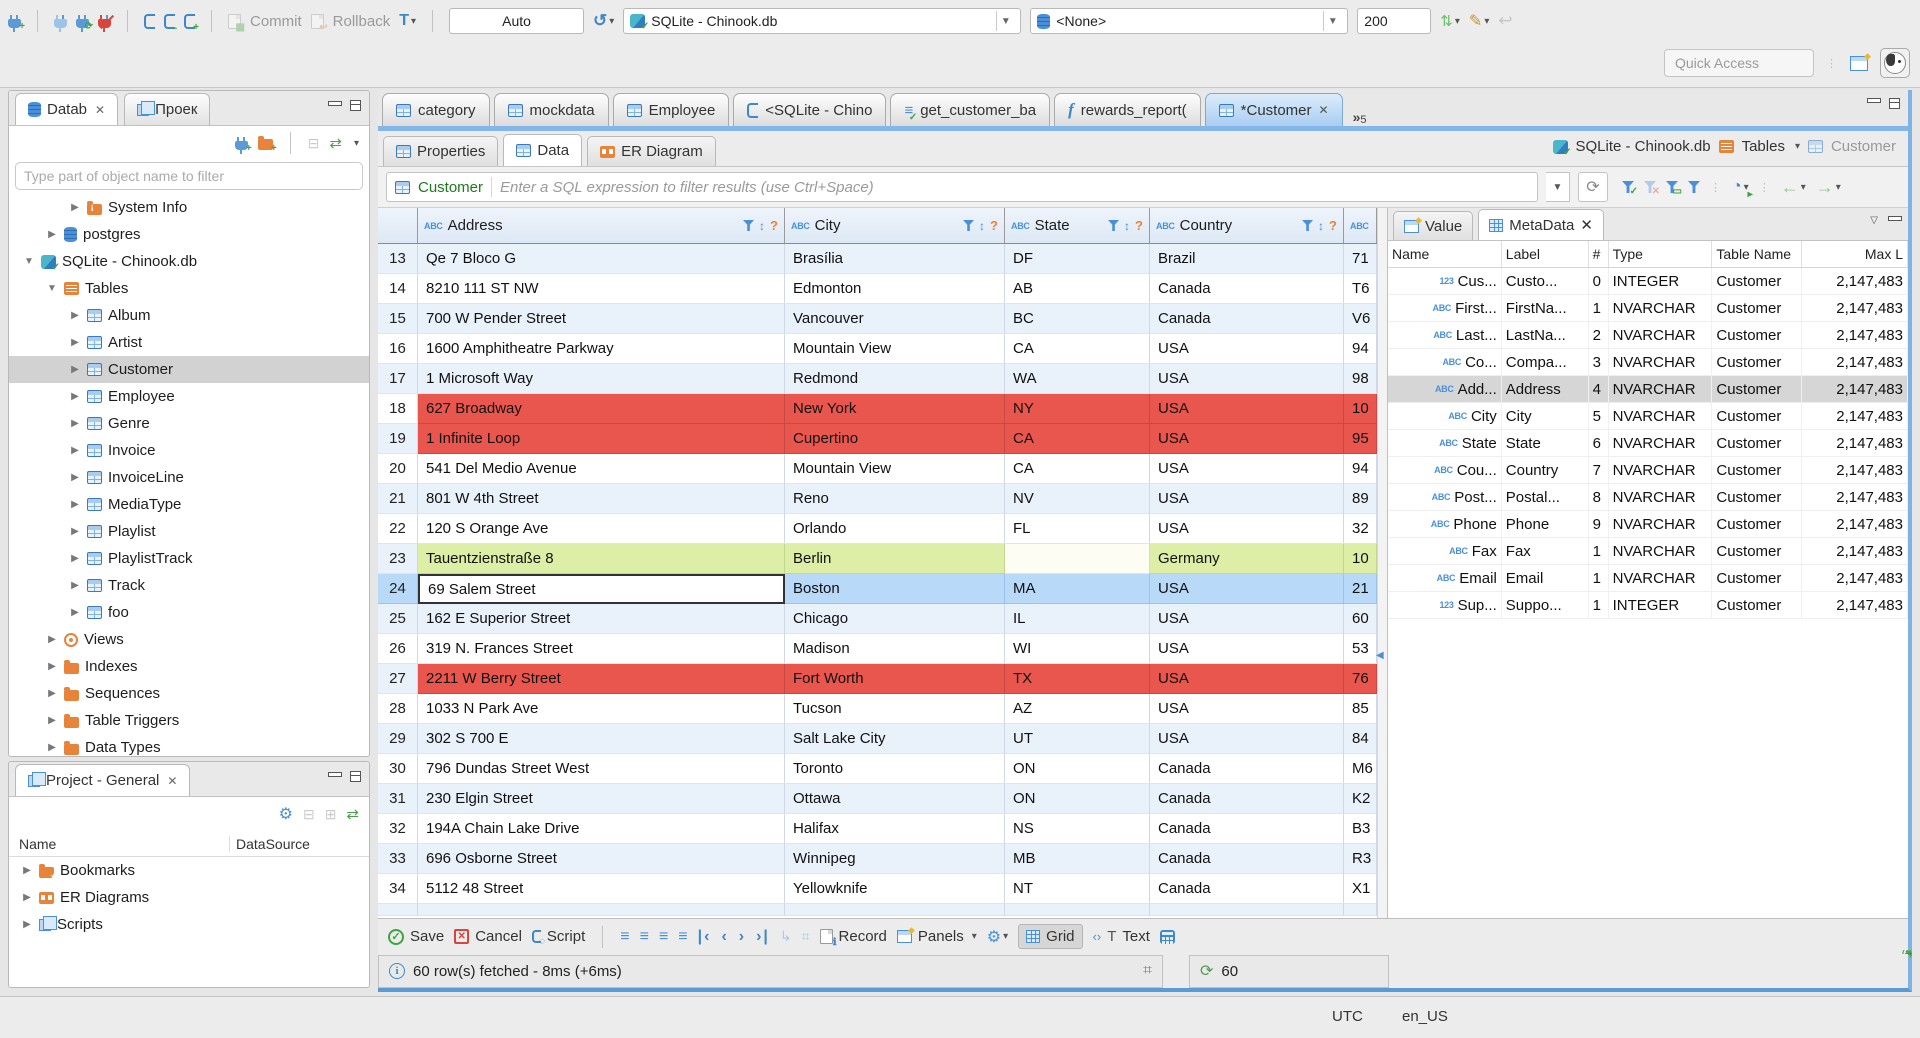 The width and height of the screenshot is (1920, 1038). What do you see at coordinates (1855, 254) in the screenshot?
I see `meta-column-max-l: Max L` at bounding box center [1855, 254].